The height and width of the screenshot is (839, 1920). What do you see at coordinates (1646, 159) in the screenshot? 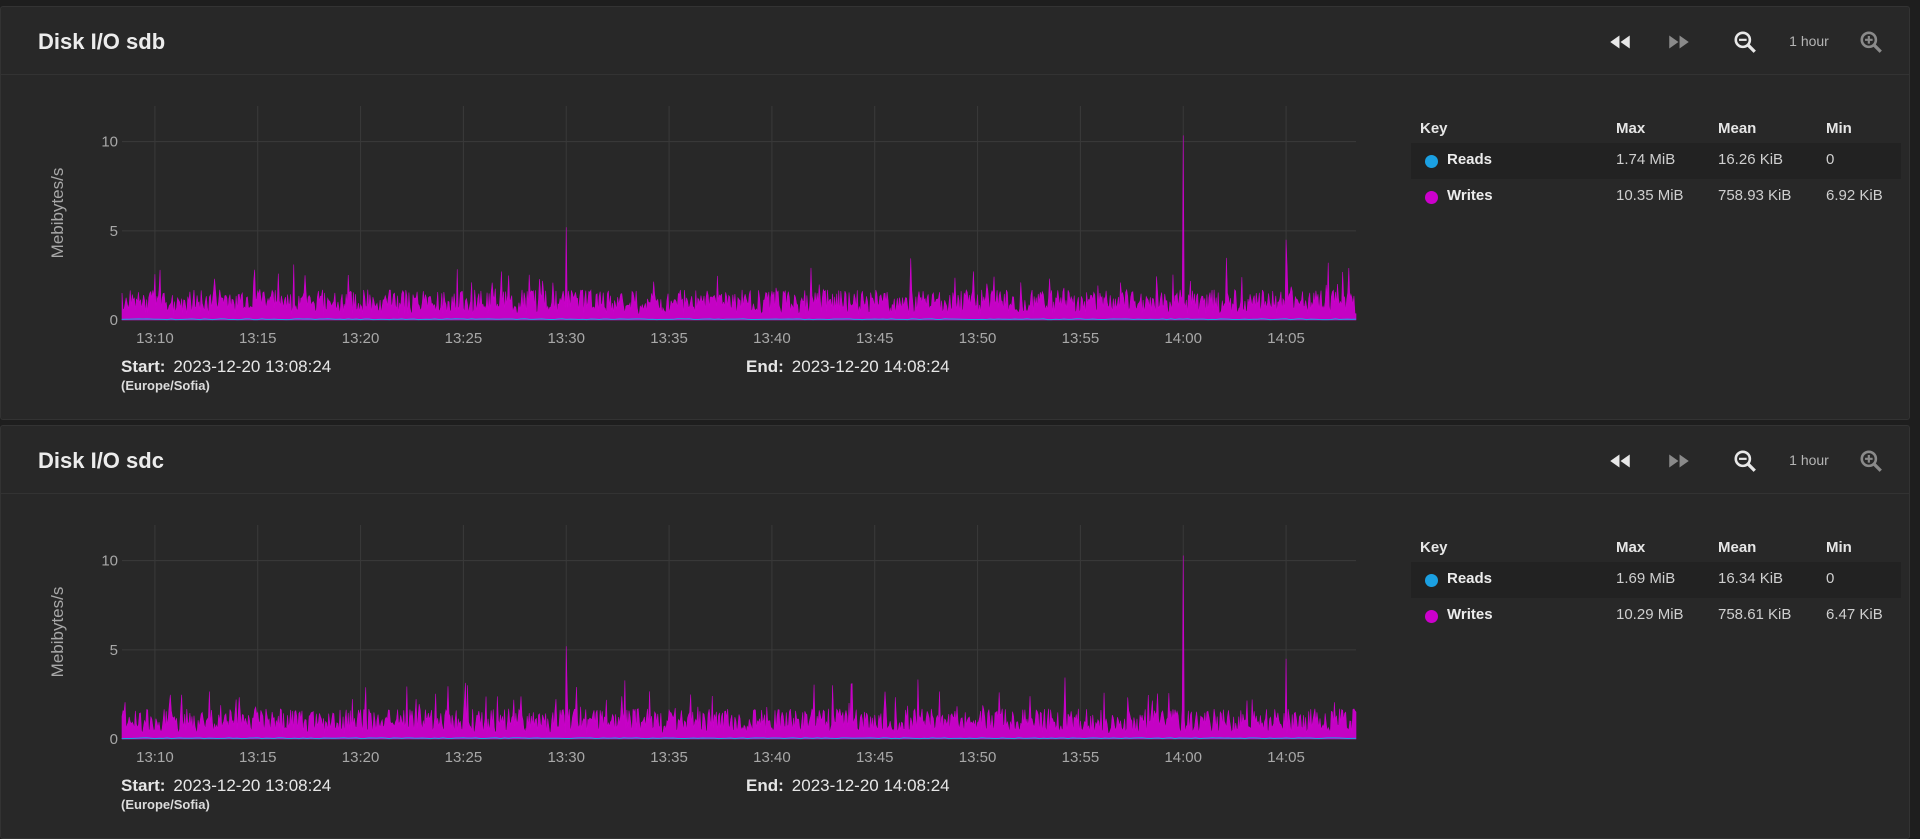
I see `legend-max: 1.74 MiB` at bounding box center [1646, 159].